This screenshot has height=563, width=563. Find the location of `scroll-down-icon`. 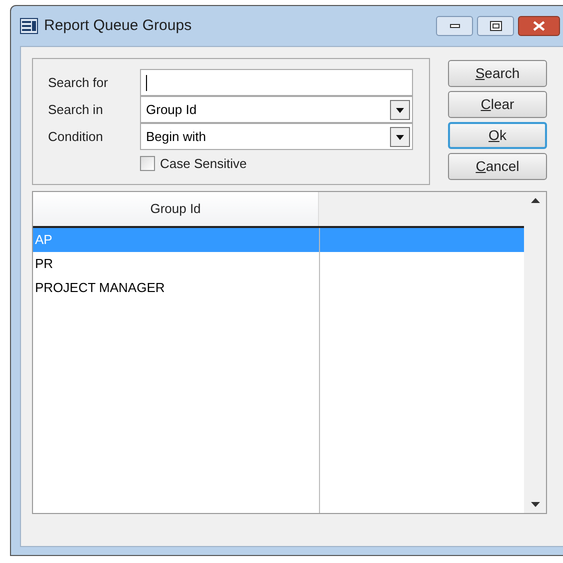

scroll-down-icon is located at coordinates (535, 504).